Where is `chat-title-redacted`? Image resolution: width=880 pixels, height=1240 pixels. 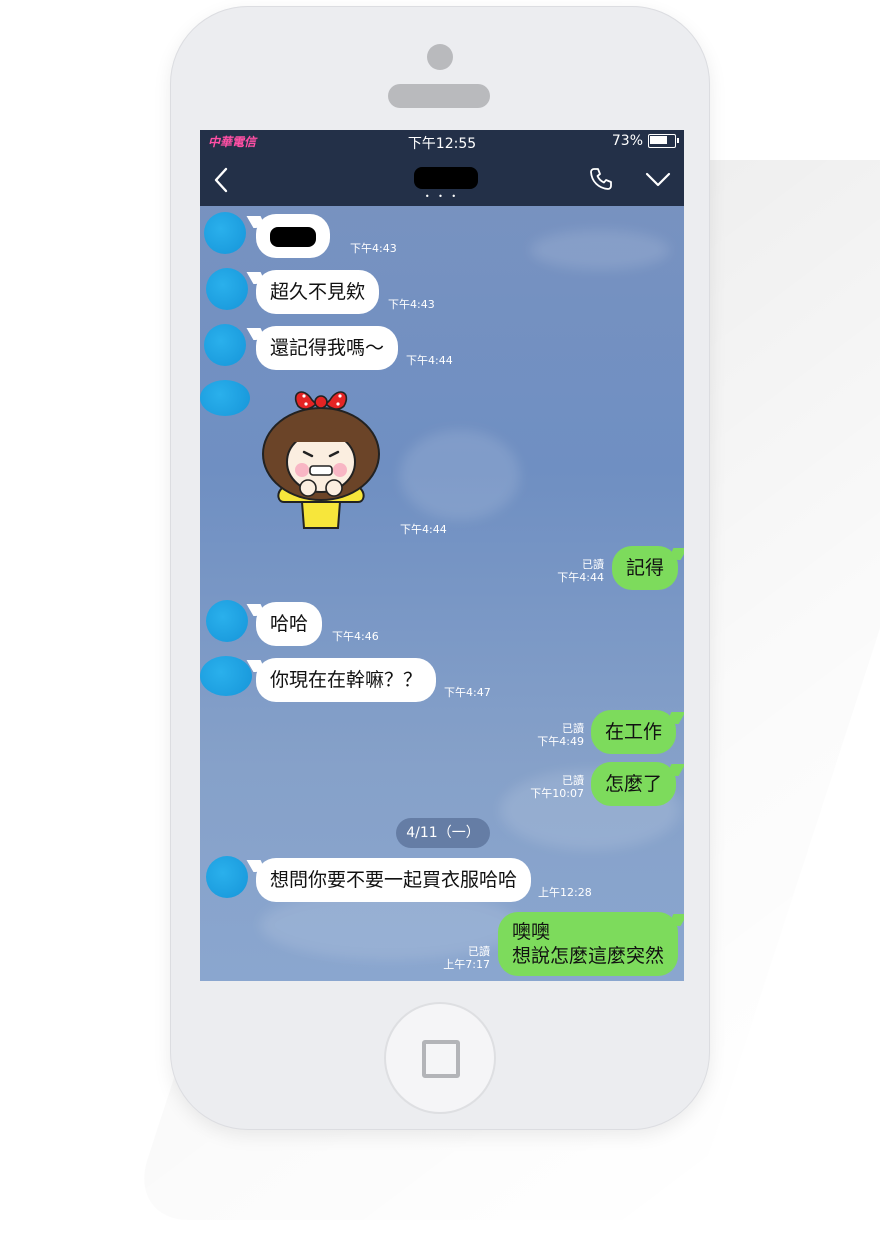
chat-title-redacted is located at coordinates (446, 178).